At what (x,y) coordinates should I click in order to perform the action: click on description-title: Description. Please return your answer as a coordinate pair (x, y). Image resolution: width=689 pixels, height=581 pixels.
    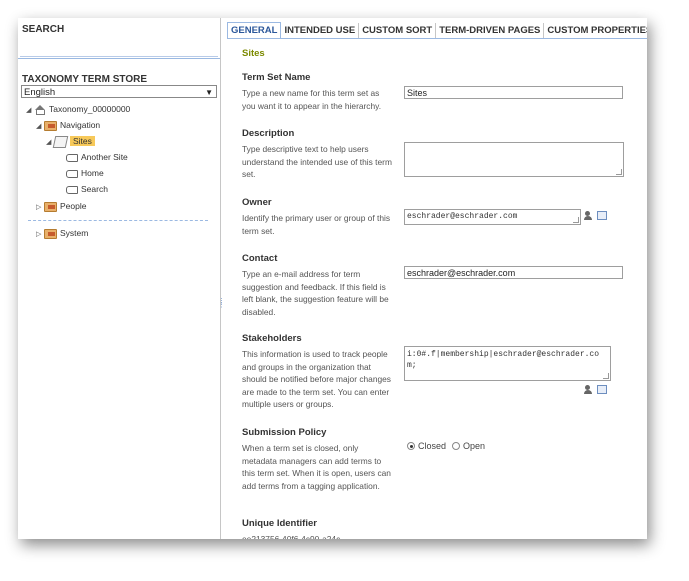
    Looking at the image, I should click on (268, 133).